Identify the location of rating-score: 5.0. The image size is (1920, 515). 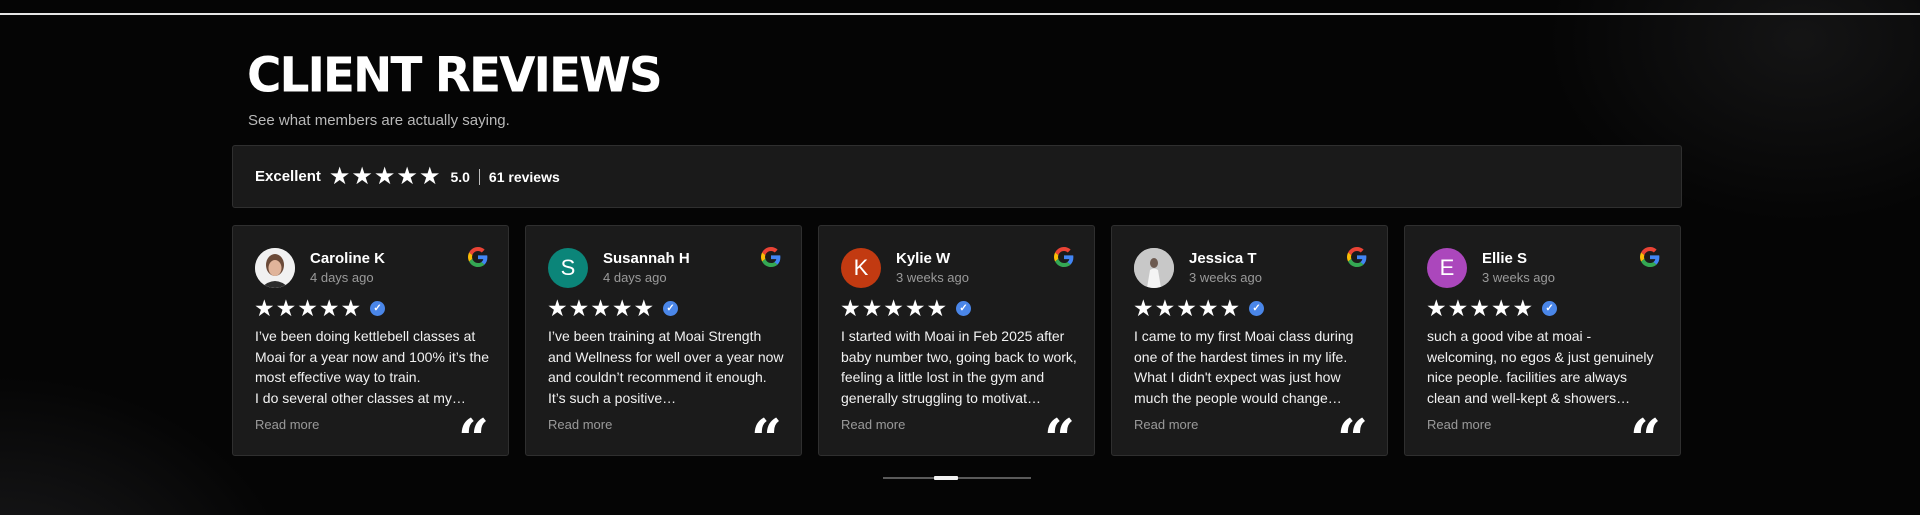
(460, 176).